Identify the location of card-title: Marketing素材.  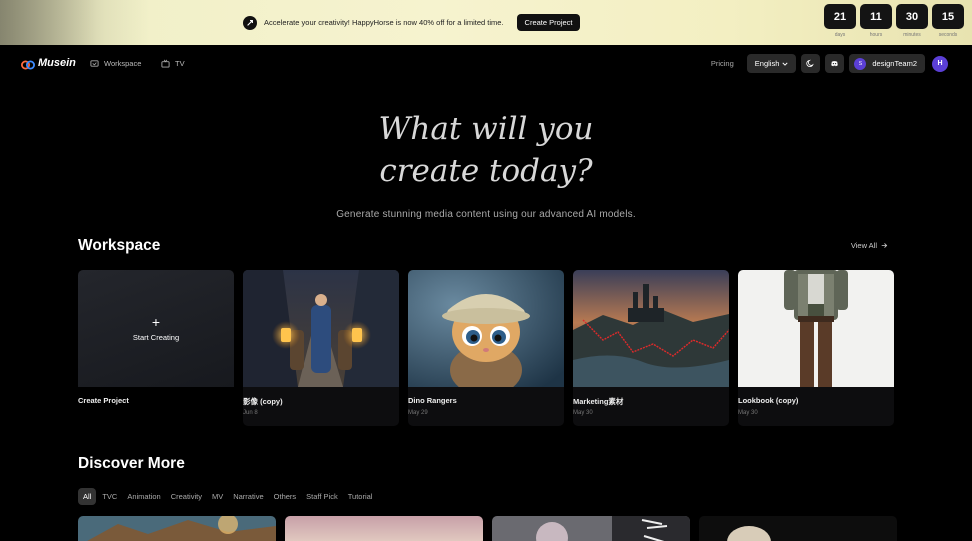
(598, 401).